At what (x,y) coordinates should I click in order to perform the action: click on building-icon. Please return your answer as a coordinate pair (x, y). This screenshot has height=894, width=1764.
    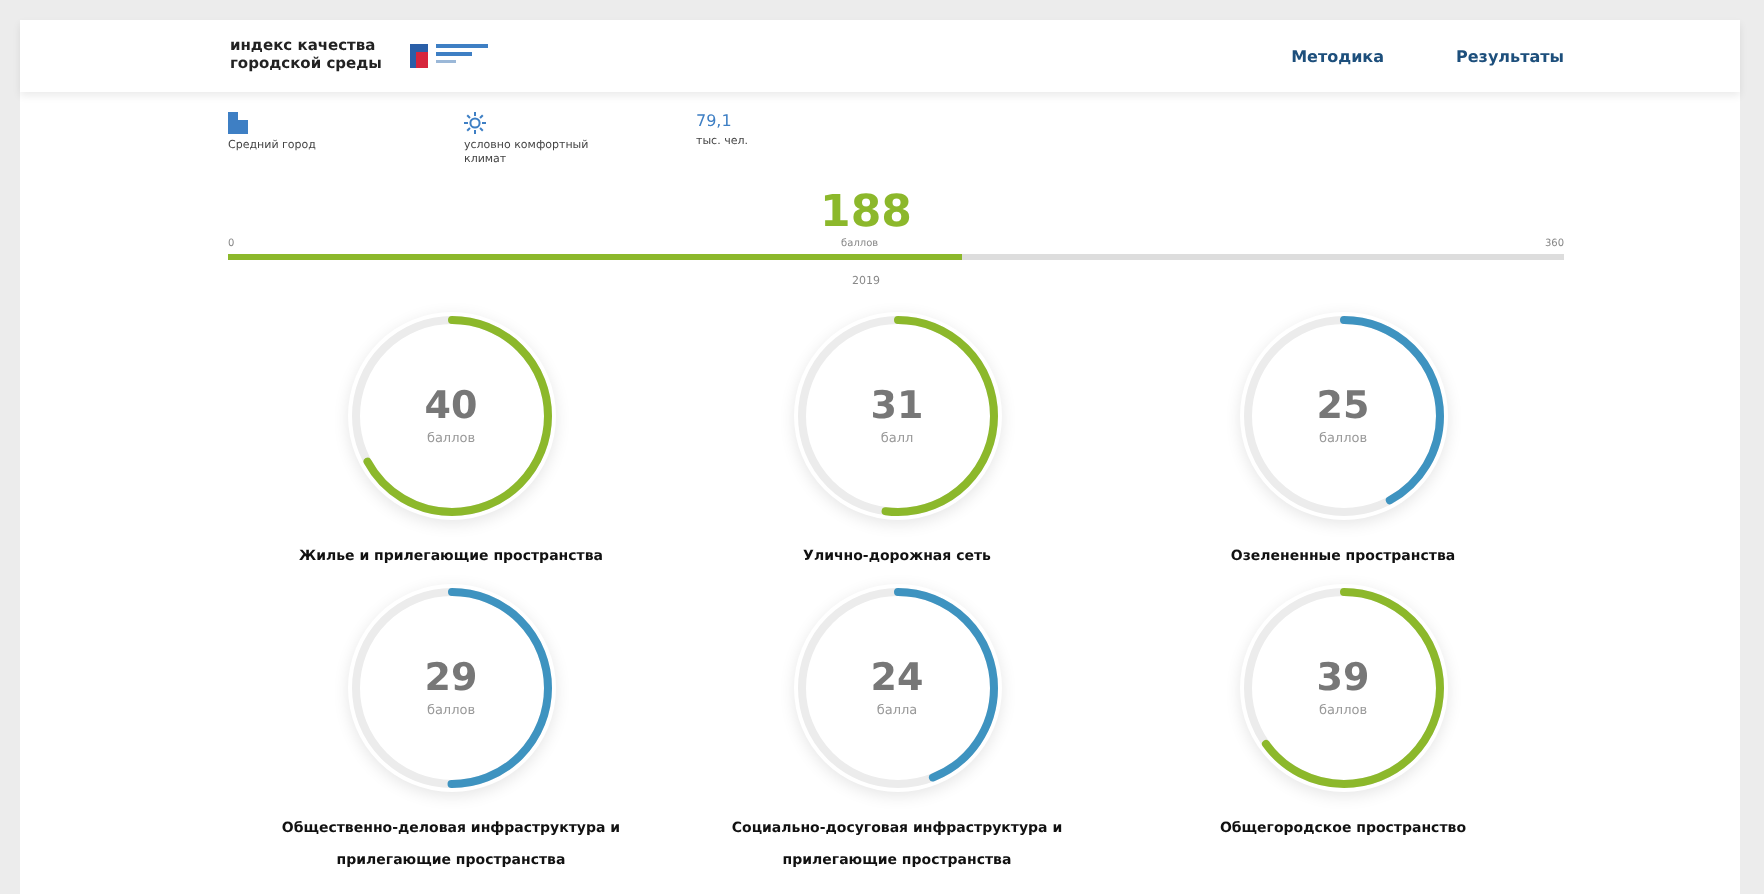
    Looking at the image, I should click on (238, 123).